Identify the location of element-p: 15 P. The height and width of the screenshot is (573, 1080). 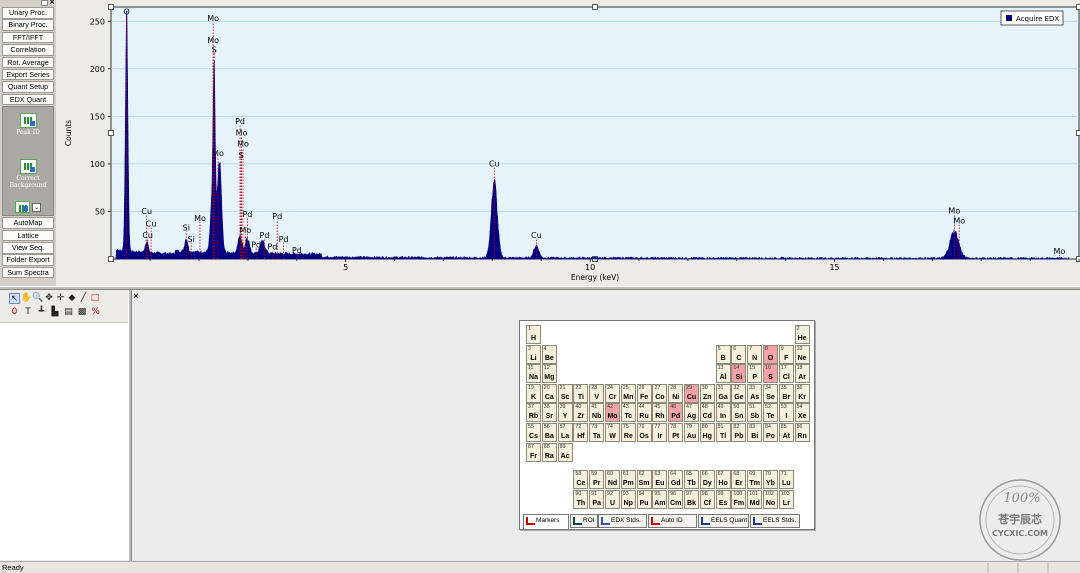
(755, 374).